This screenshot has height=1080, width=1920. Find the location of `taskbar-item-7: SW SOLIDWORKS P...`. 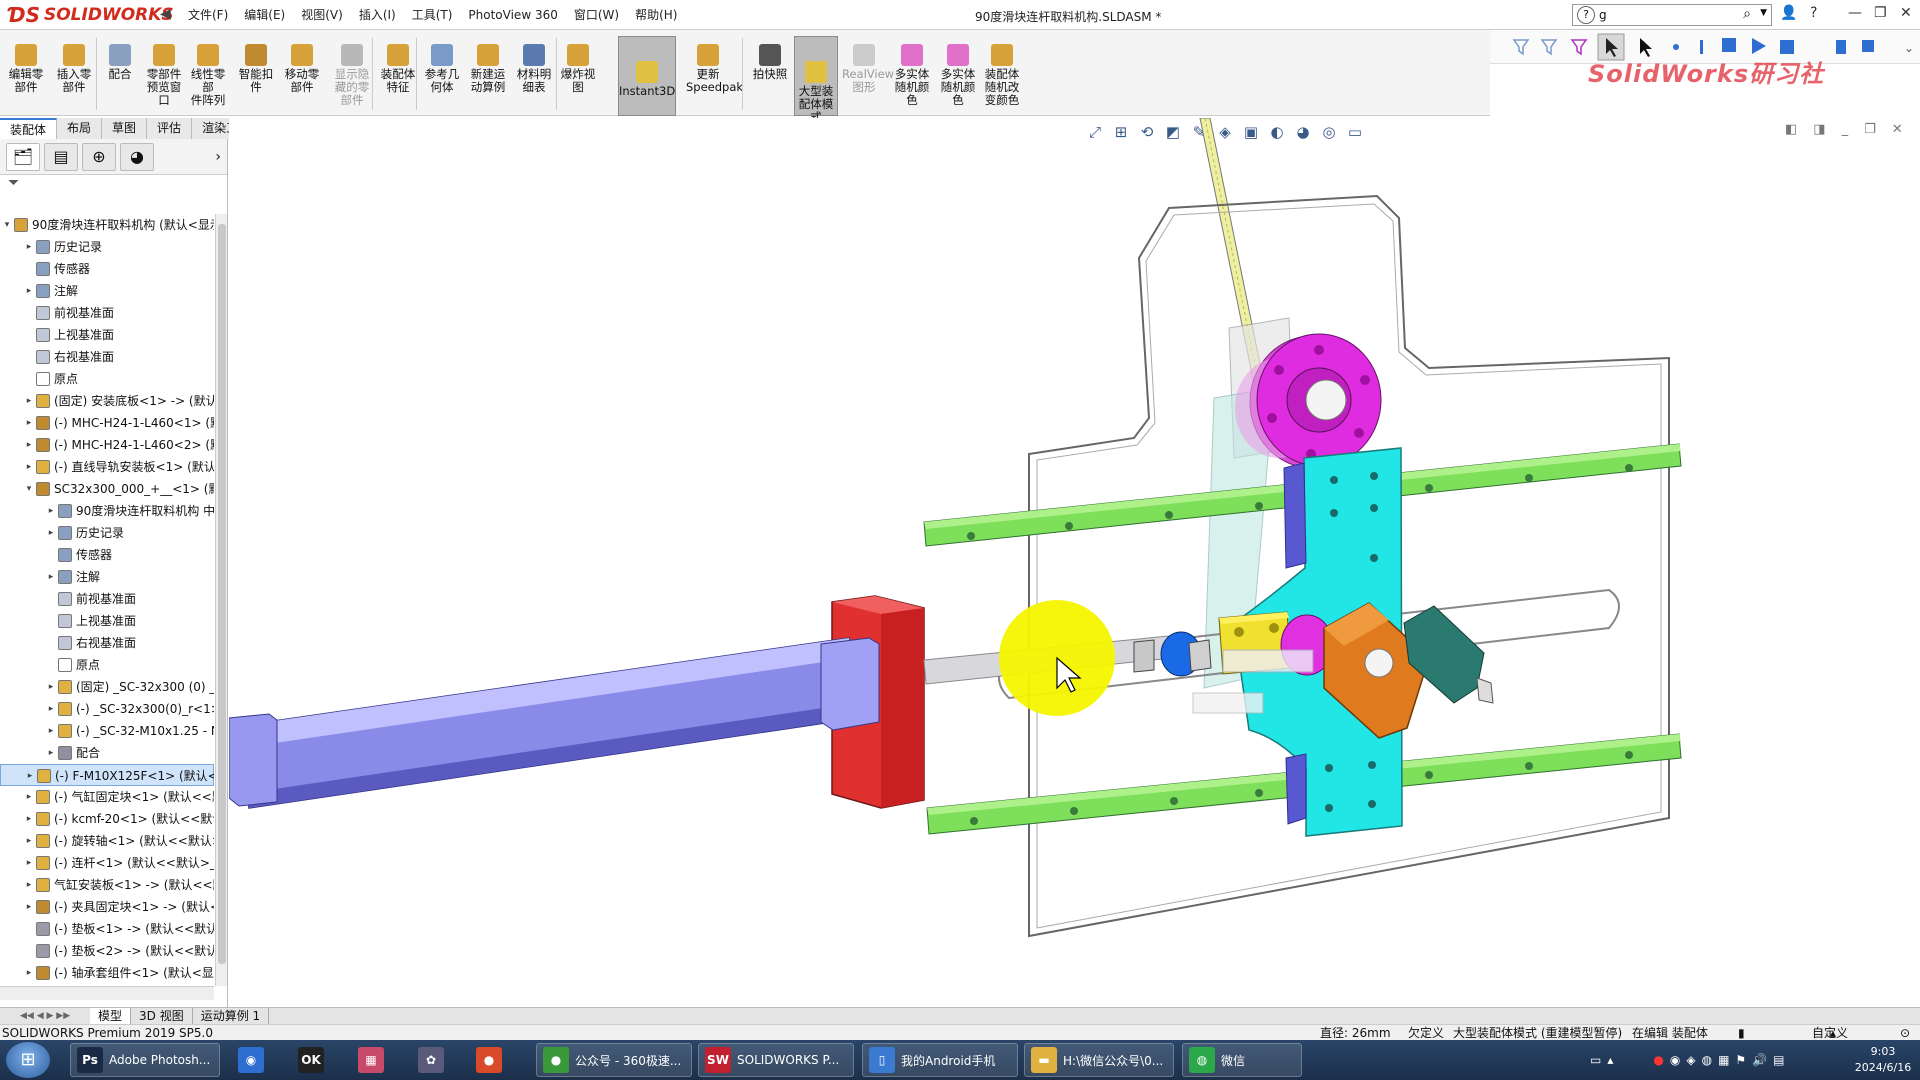

taskbar-item-7: SW SOLIDWORKS P... is located at coordinates (776, 1060).